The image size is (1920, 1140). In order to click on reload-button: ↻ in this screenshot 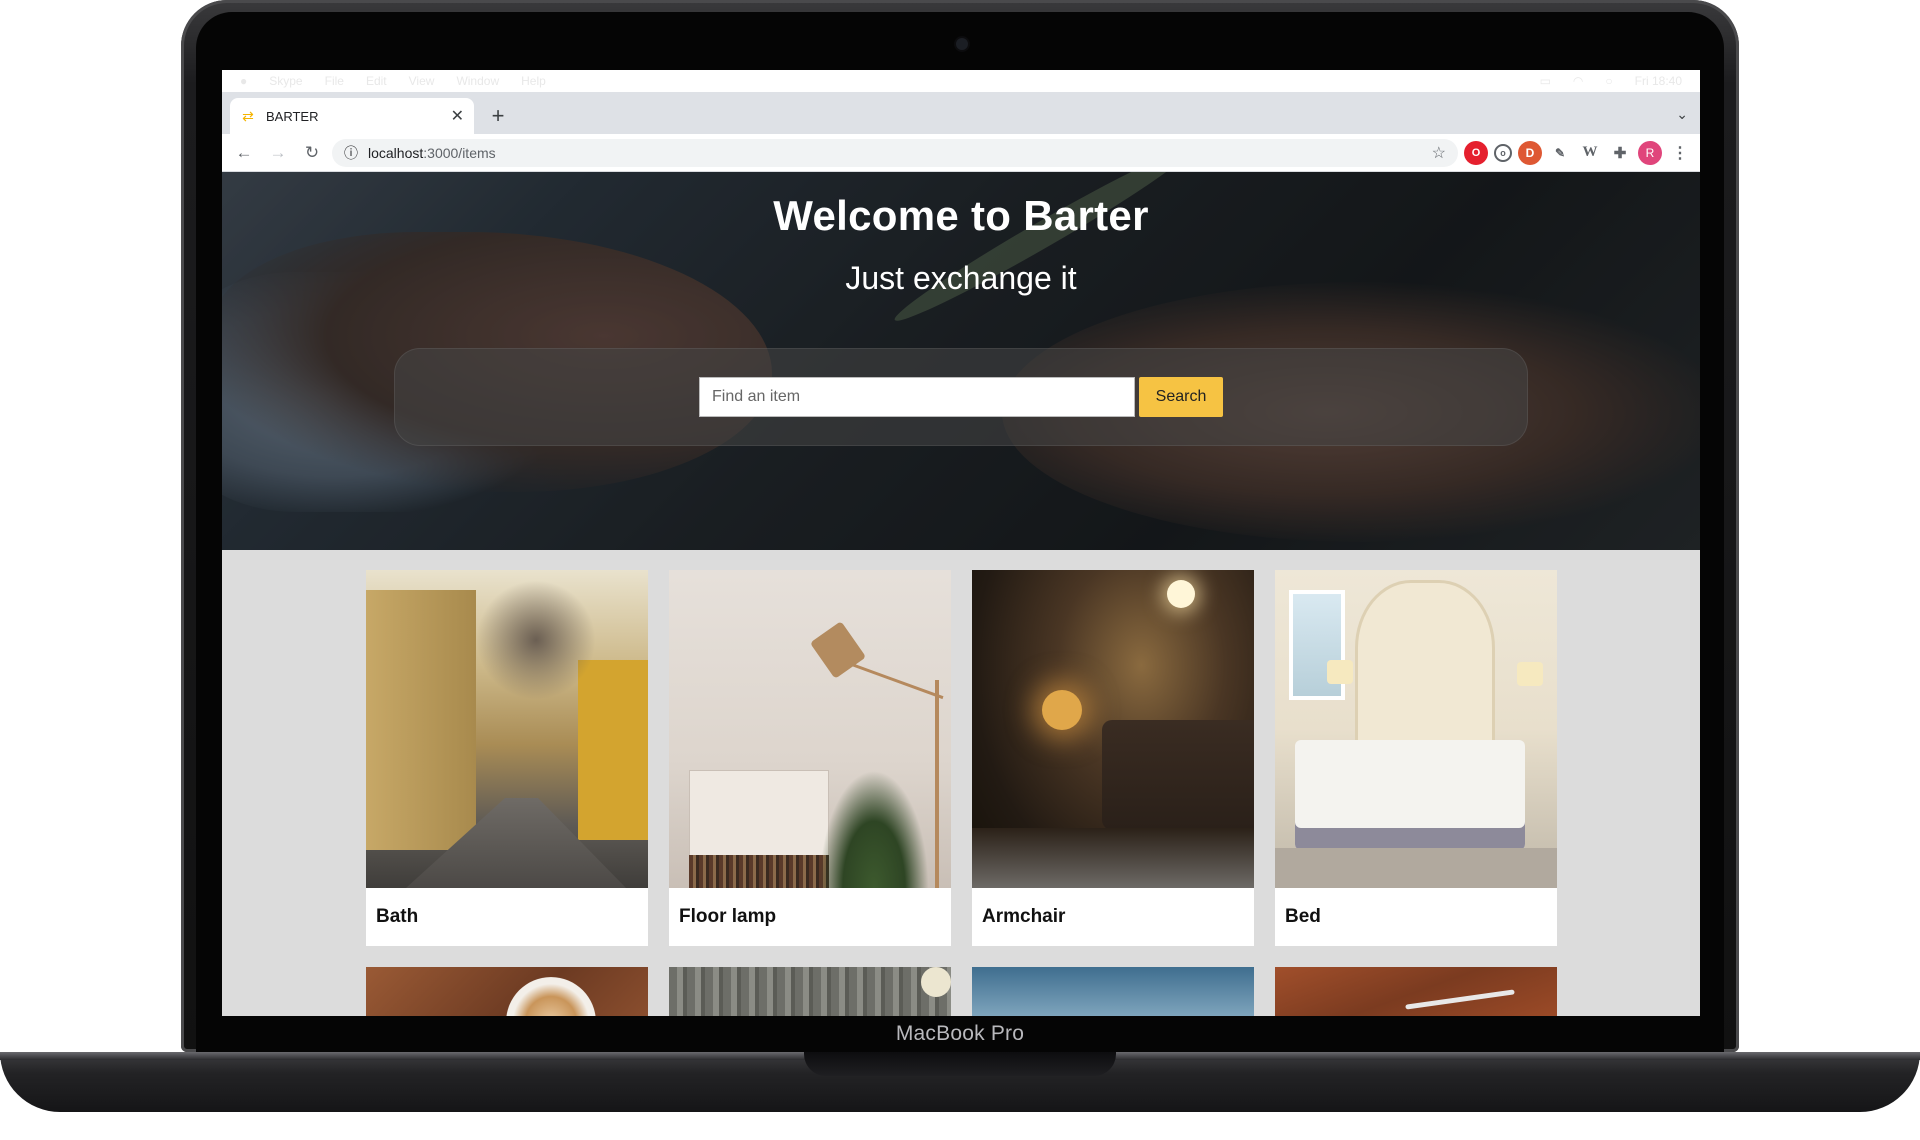, I will do `click(312, 153)`.